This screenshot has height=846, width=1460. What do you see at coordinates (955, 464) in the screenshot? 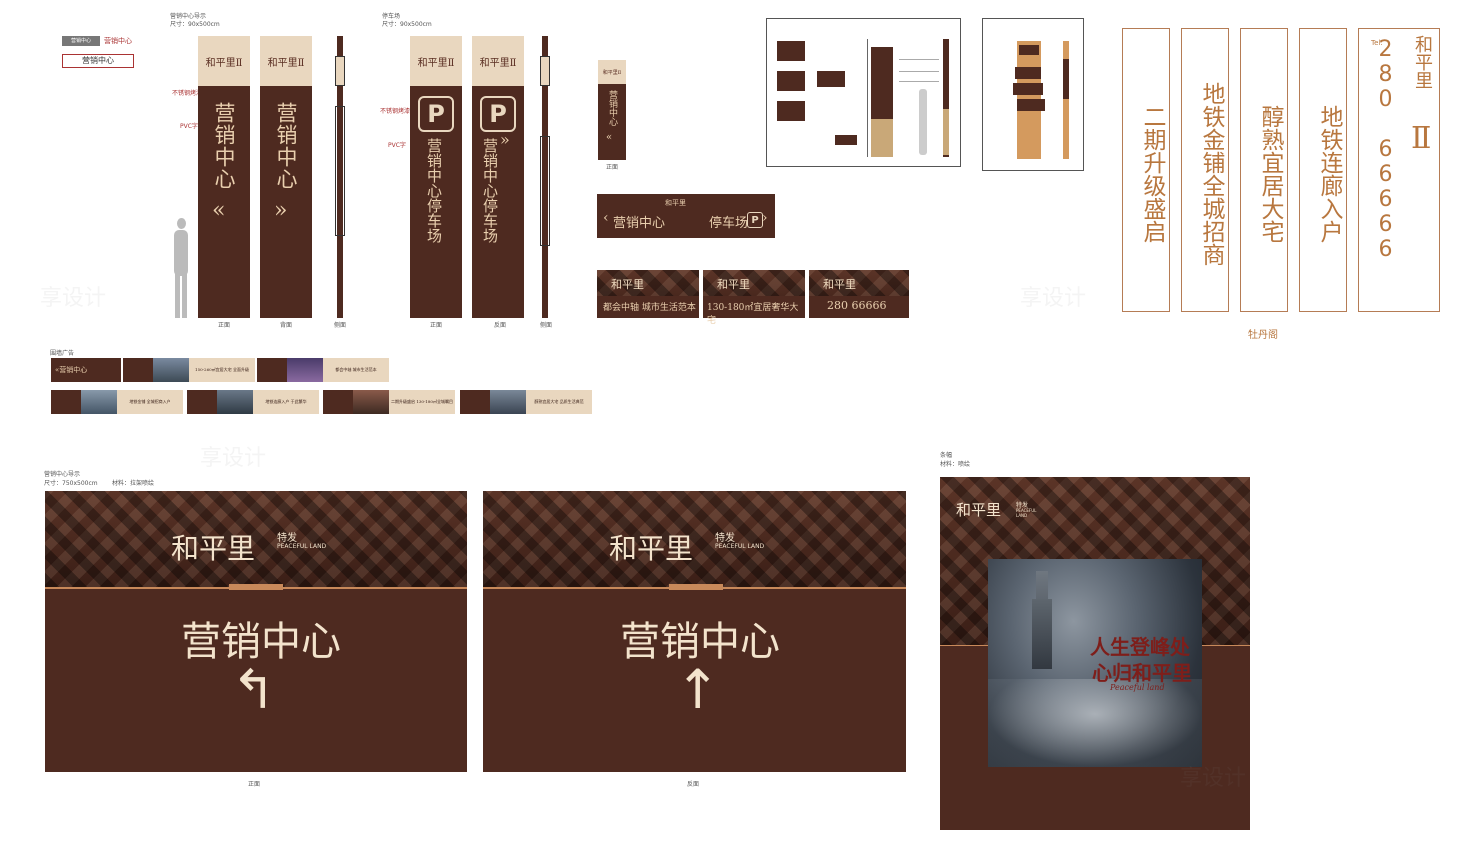
I see `poster-material: 材料：喷绘` at bounding box center [955, 464].